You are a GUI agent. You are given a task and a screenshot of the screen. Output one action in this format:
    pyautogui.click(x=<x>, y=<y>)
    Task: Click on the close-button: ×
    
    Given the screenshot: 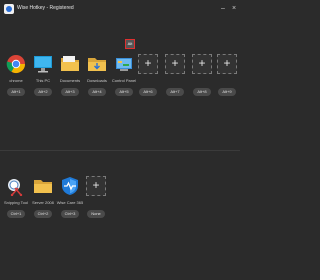 What is the action you would take?
    pyautogui.click(x=234, y=9)
    